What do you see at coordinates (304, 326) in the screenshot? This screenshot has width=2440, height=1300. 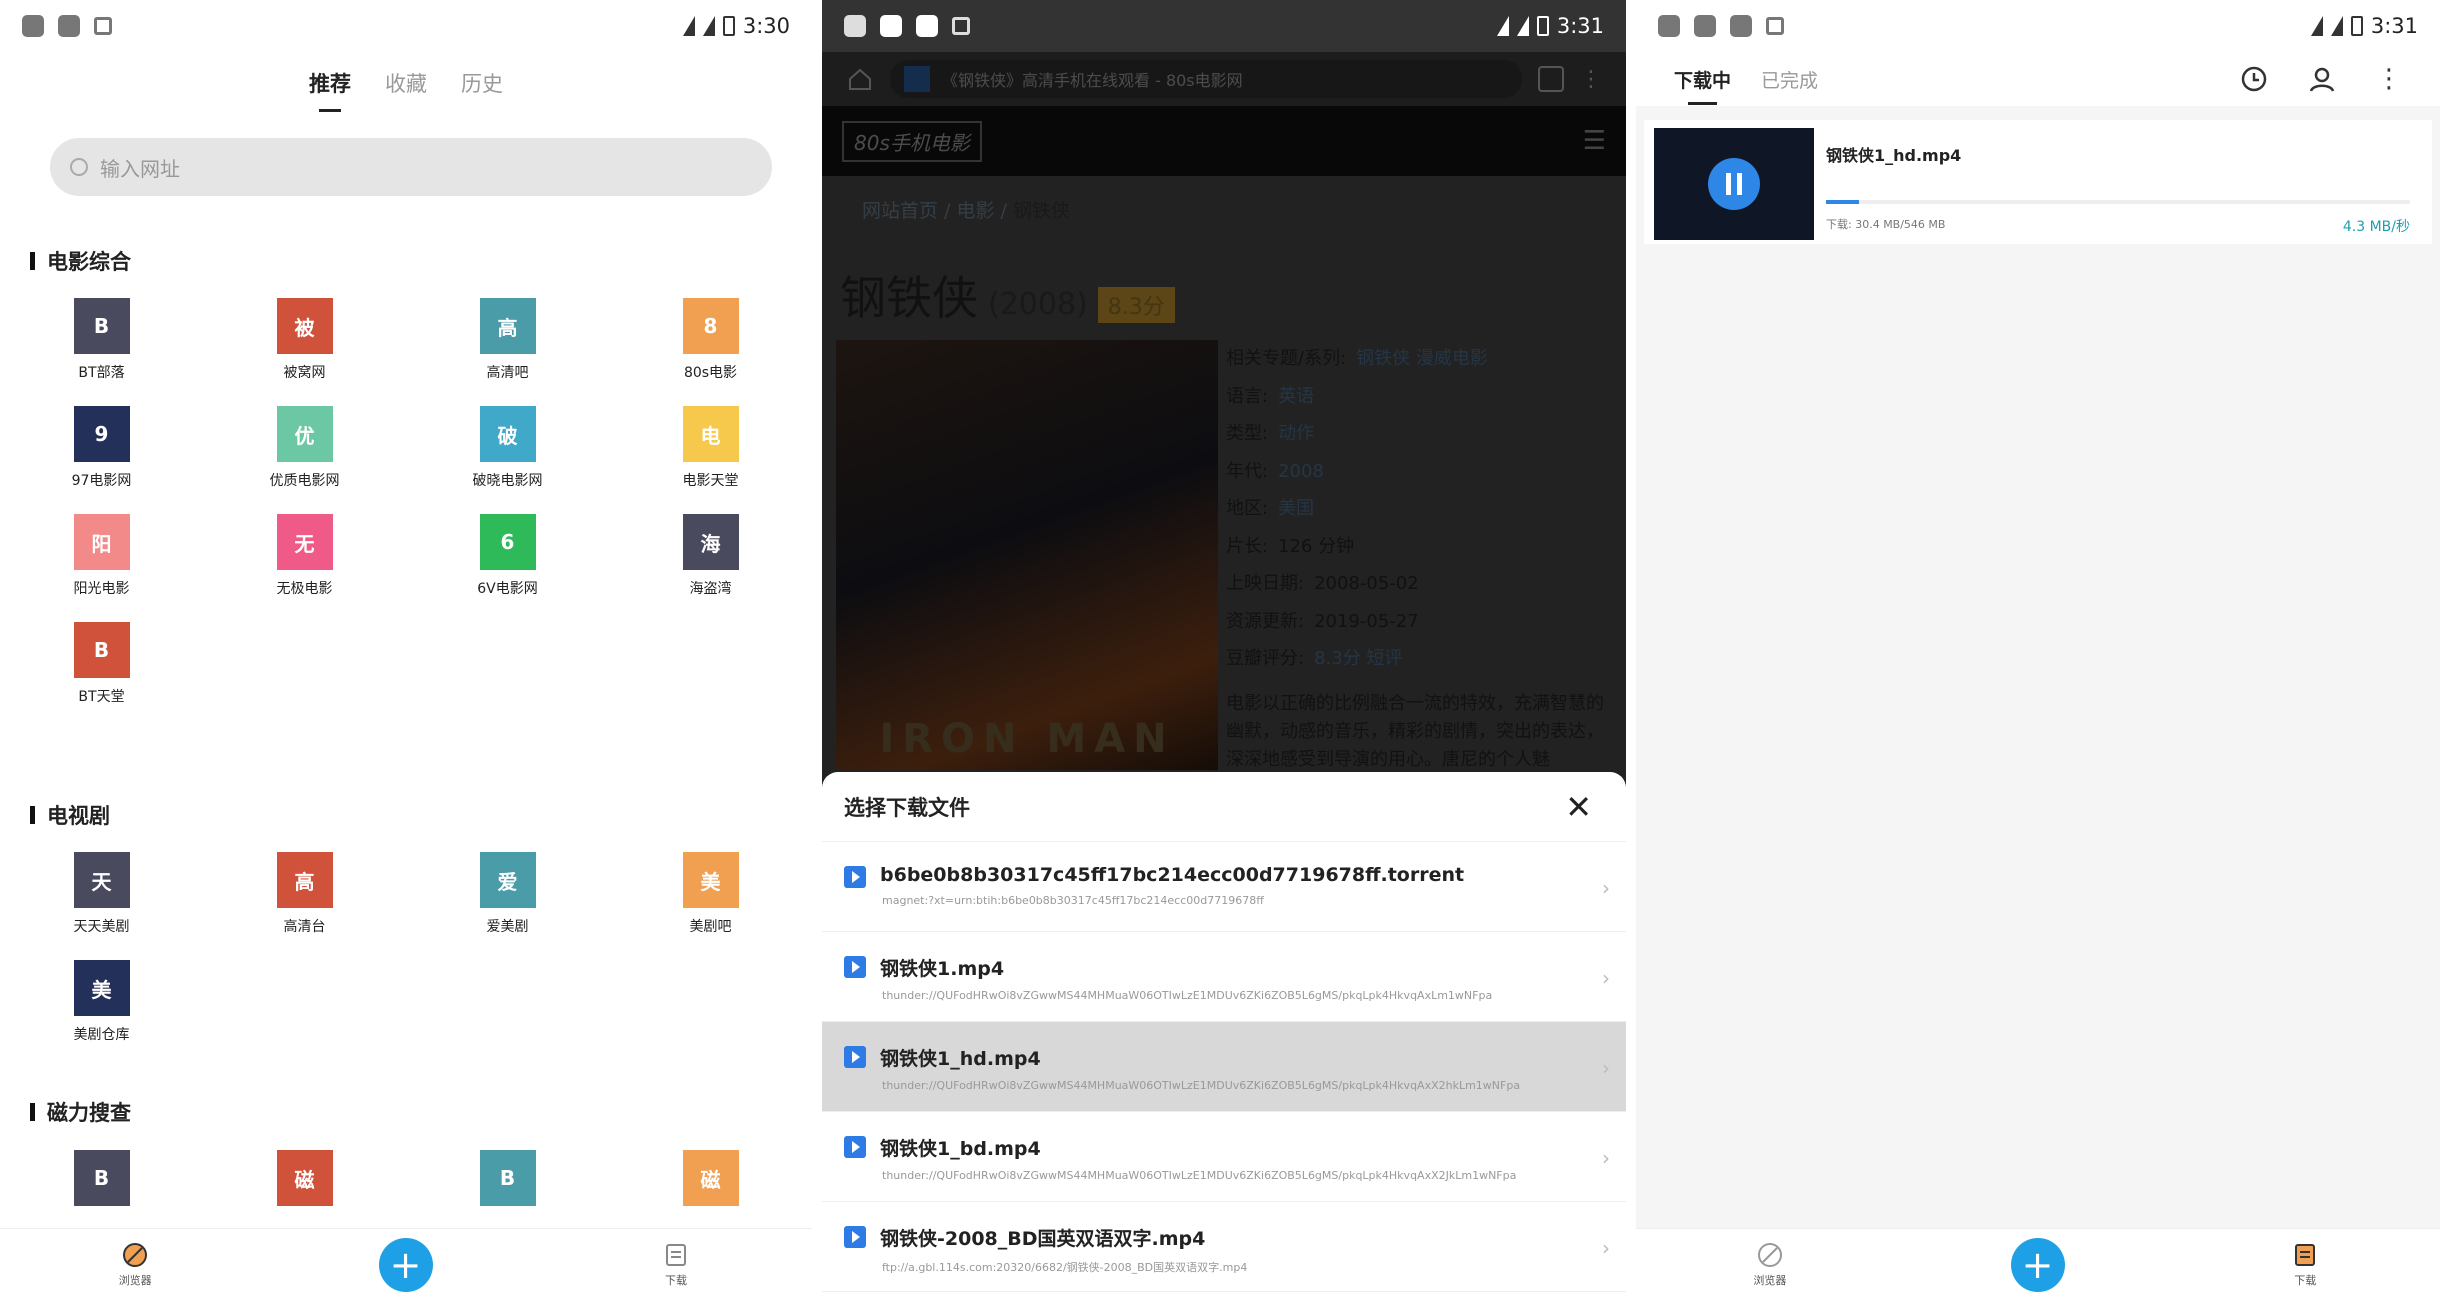 I see `site-icon: 被` at bounding box center [304, 326].